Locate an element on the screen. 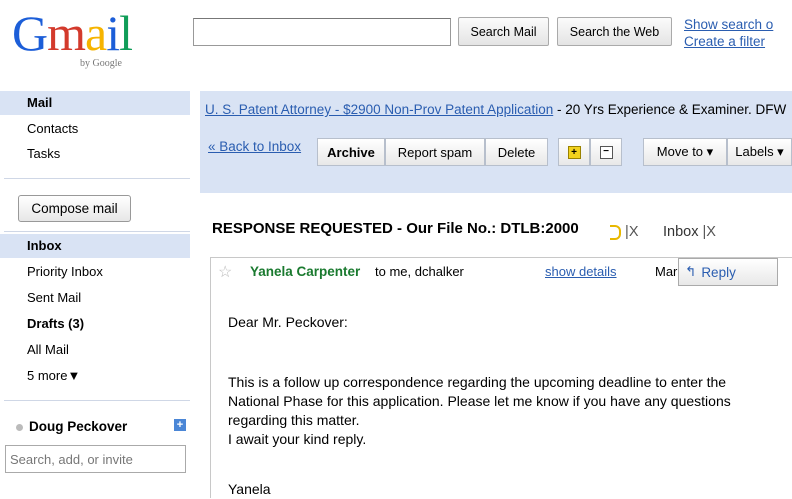  mark-important-button: + is located at coordinates (574, 152).